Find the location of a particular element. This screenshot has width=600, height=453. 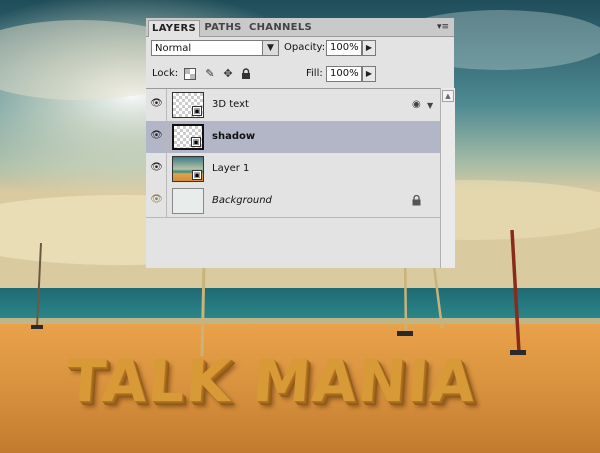

layer-name: shadow is located at coordinates (234, 136).